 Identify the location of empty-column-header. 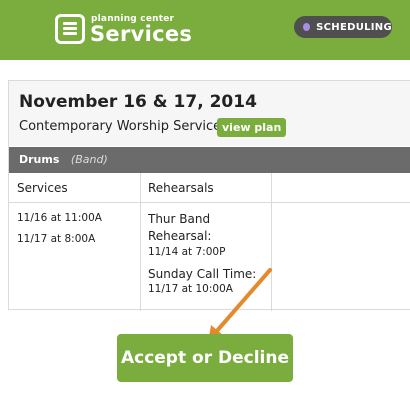
(340, 188).